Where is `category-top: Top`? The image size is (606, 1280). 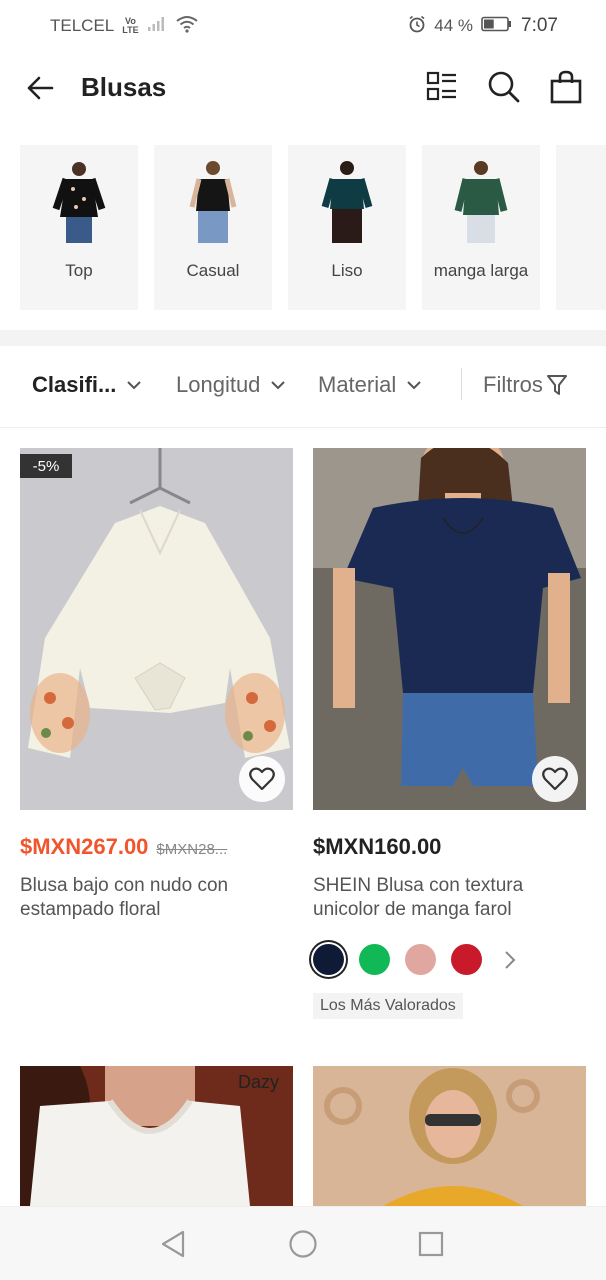 category-top: Top is located at coordinates (79, 227).